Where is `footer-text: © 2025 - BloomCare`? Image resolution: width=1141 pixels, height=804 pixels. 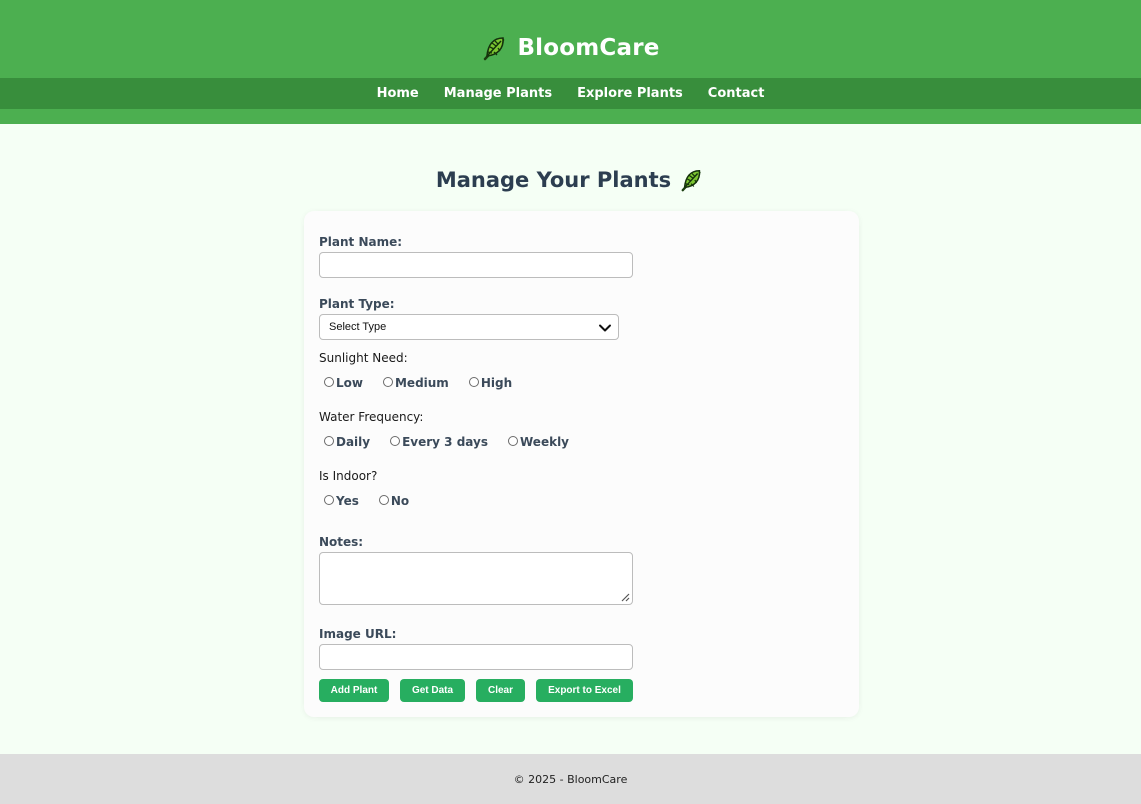 footer-text: © 2025 - BloomCare is located at coordinates (570, 779).